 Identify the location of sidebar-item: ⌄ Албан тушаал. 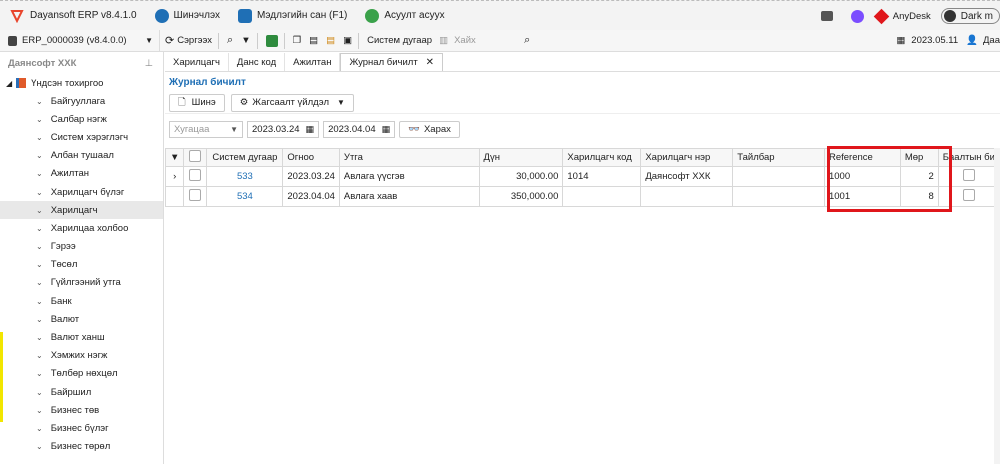
(81, 156).